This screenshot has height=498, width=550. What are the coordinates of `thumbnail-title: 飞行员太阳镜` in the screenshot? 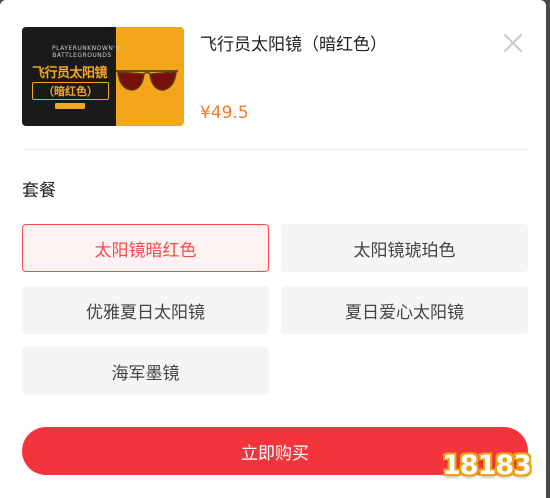 It's located at (69, 73).